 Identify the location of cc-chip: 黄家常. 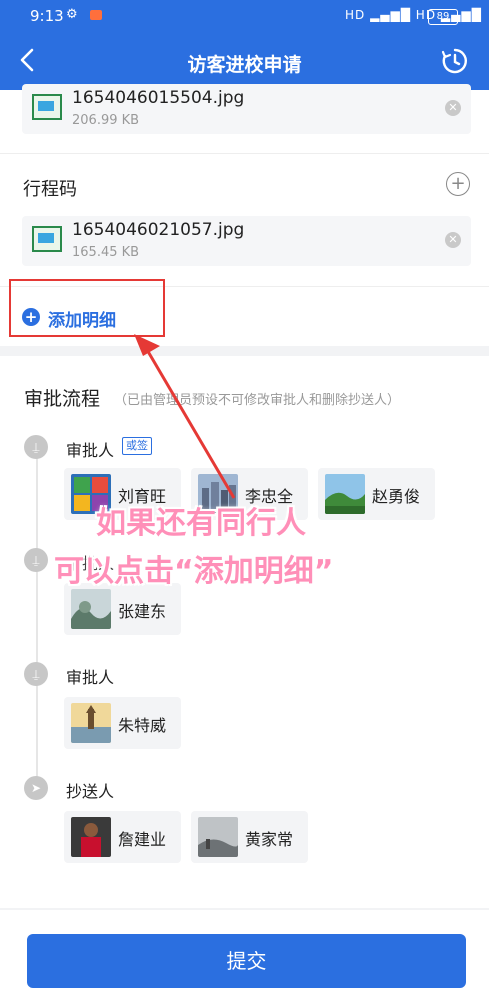
(249, 837).